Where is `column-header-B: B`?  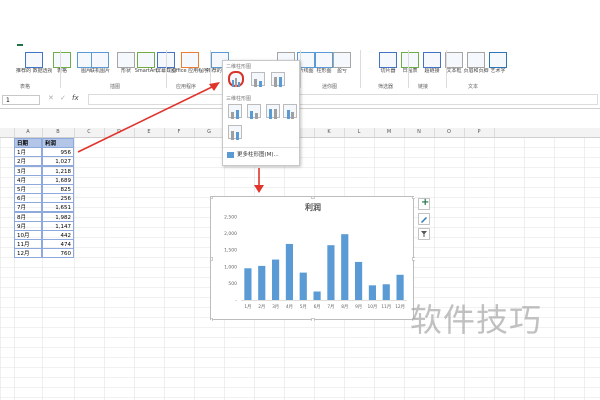 column-header-B: B is located at coordinates (58, 132).